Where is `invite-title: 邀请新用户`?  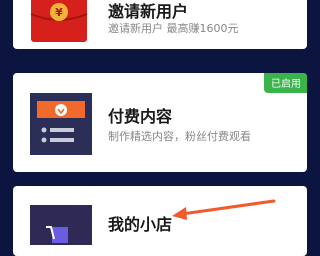 invite-title: 邀请新用户 is located at coordinates (148, 11).